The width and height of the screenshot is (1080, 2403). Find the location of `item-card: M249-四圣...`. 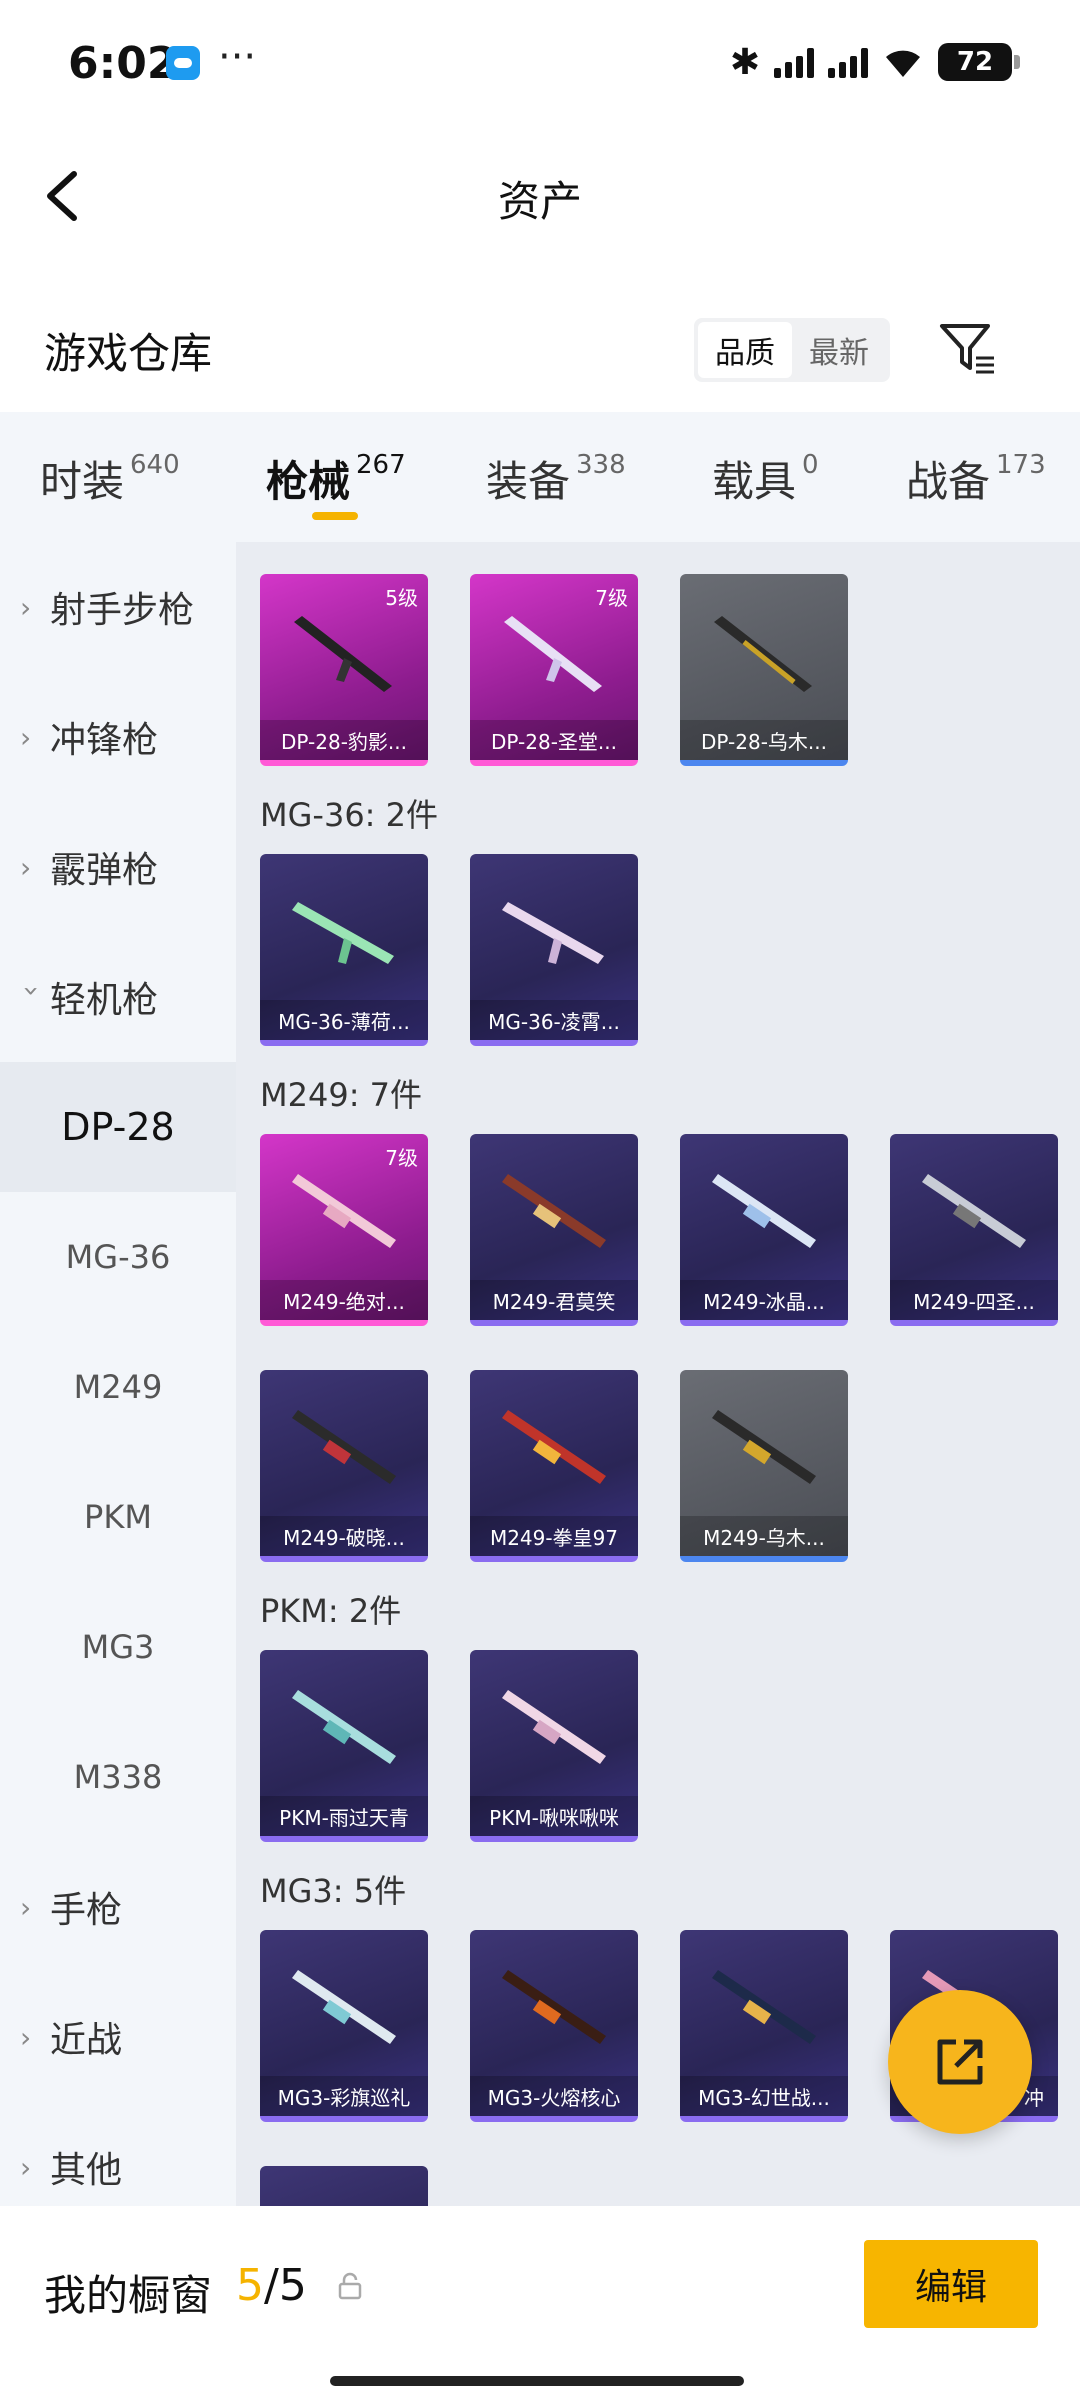

item-card: M249-四圣... is located at coordinates (974, 1230).